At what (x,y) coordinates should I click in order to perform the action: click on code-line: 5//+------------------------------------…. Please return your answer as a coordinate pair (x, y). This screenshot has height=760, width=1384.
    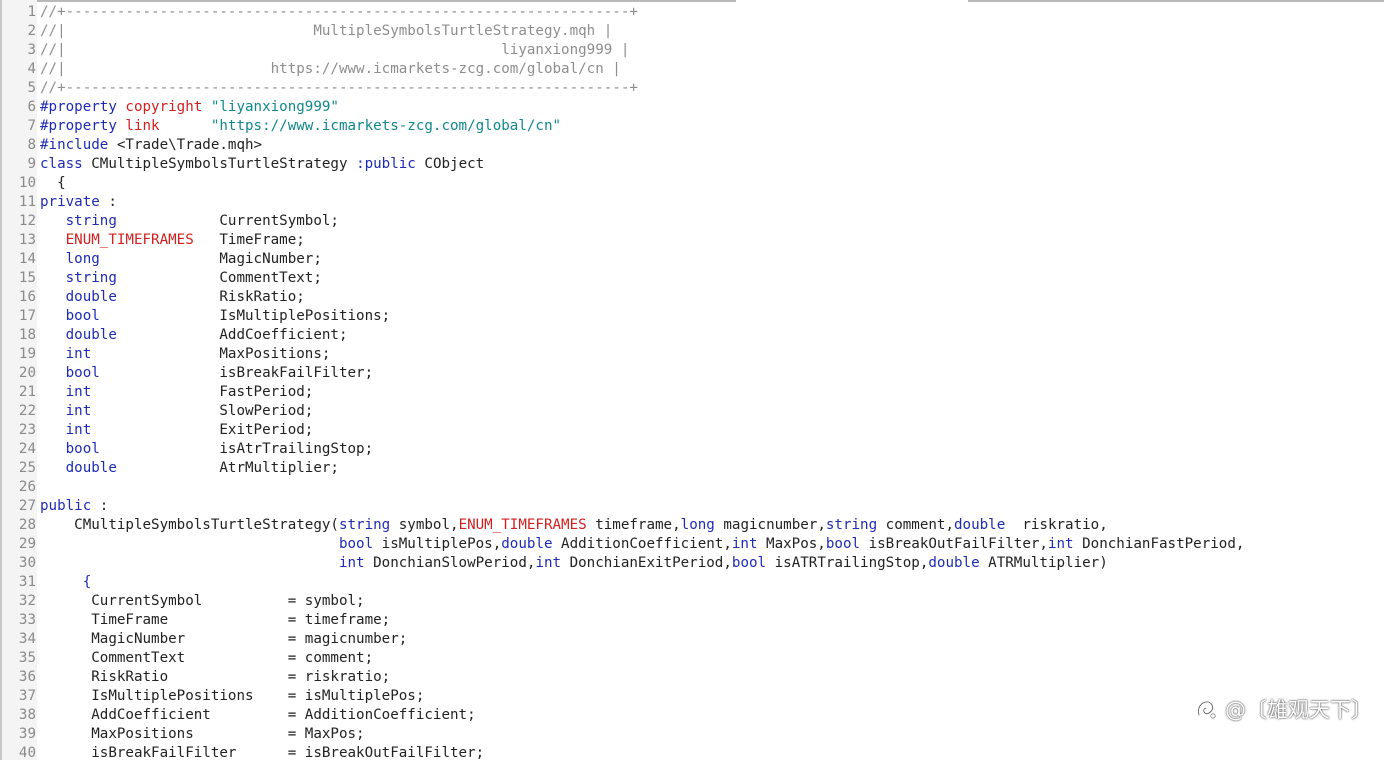
    Looking at the image, I should click on (692, 88).